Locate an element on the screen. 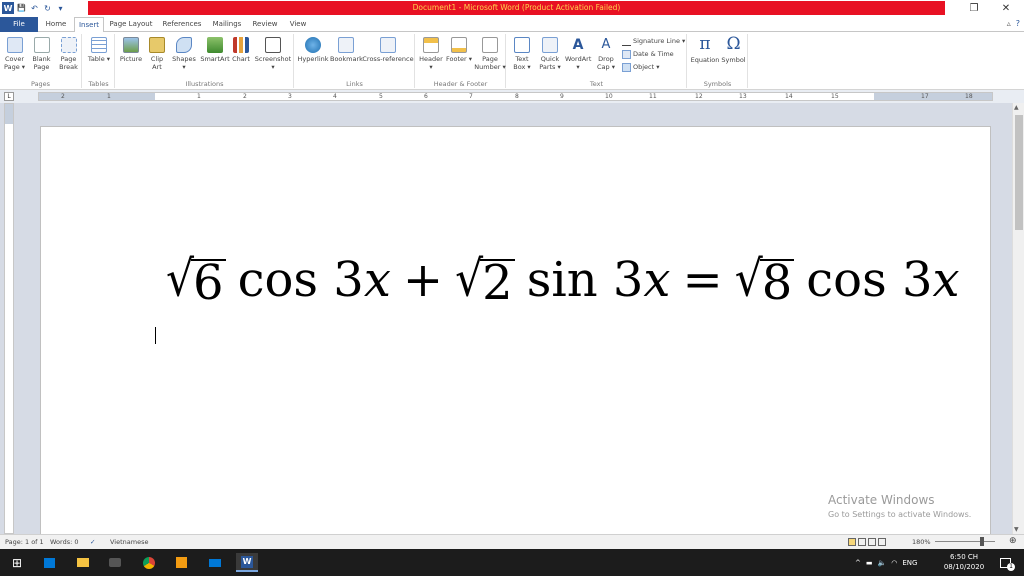  radicand: 8 is located at coordinates (777, 283).